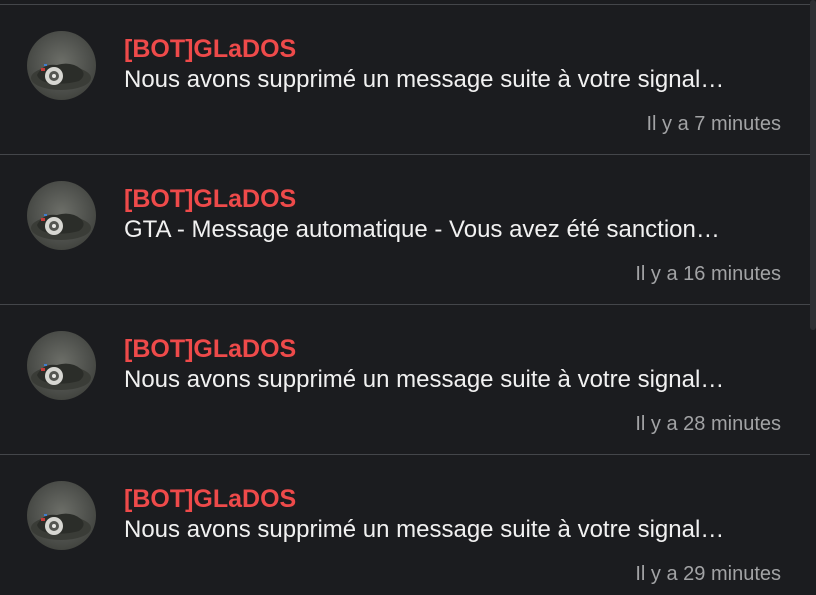  What do you see at coordinates (708, 424) in the screenshot?
I see `notification-time: Il y a 28 minutes` at bounding box center [708, 424].